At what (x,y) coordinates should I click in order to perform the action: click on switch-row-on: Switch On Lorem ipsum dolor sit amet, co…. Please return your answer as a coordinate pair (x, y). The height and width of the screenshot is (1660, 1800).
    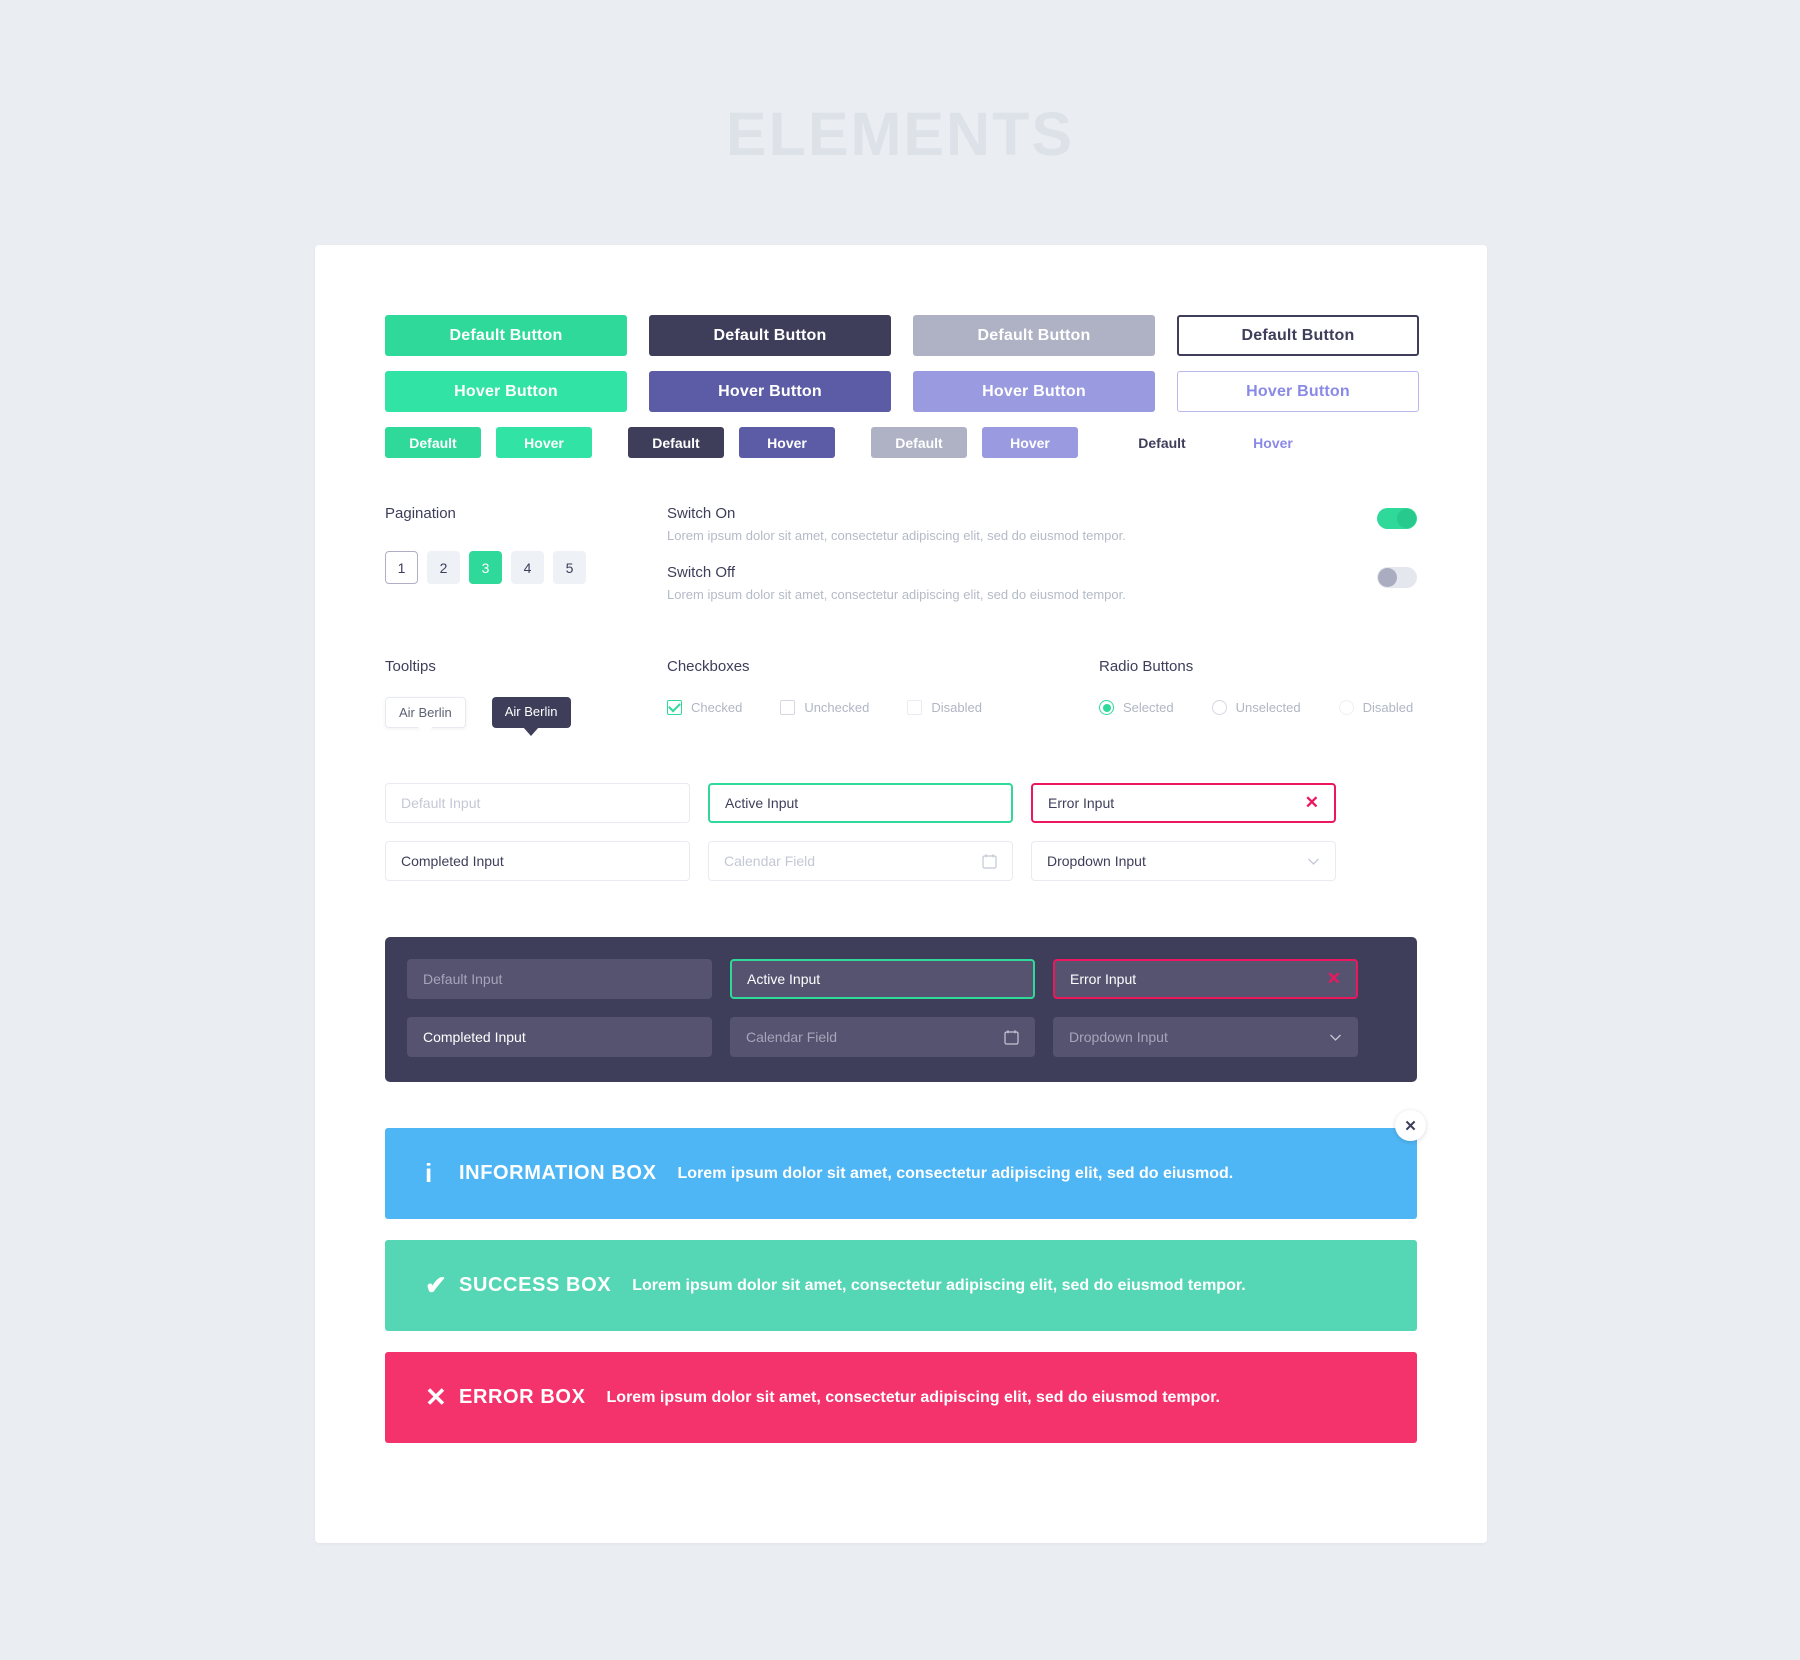
    Looking at the image, I should click on (1042, 524).